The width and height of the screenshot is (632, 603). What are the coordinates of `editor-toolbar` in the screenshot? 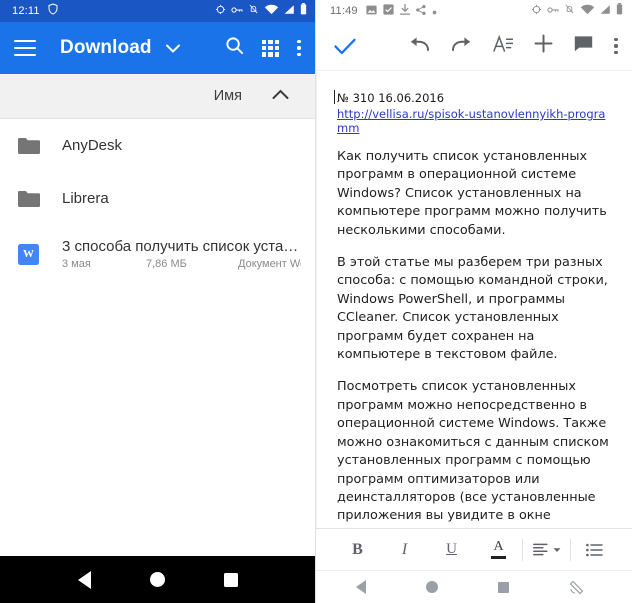 It's located at (474, 46).